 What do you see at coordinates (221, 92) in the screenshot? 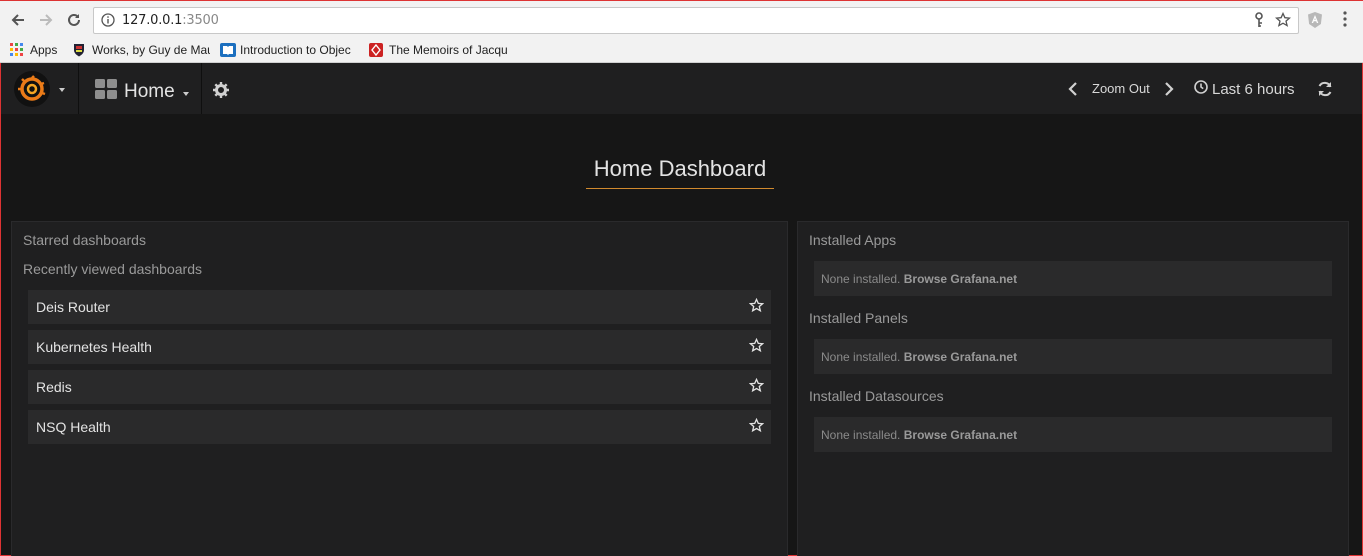
I see `gear-icon` at bounding box center [221, 92].